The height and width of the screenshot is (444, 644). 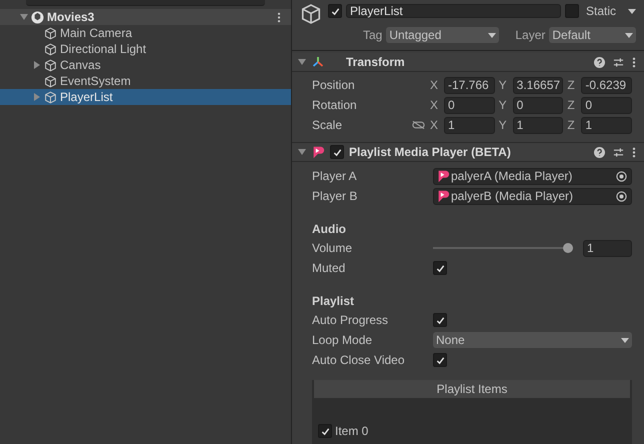 I want to click on property-label: Player A, so click(x=335, y=176).